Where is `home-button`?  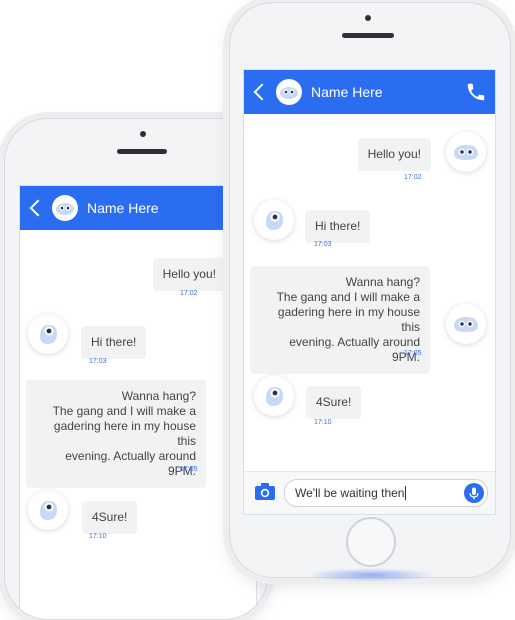 home-button is located at coordinates (371, 542).